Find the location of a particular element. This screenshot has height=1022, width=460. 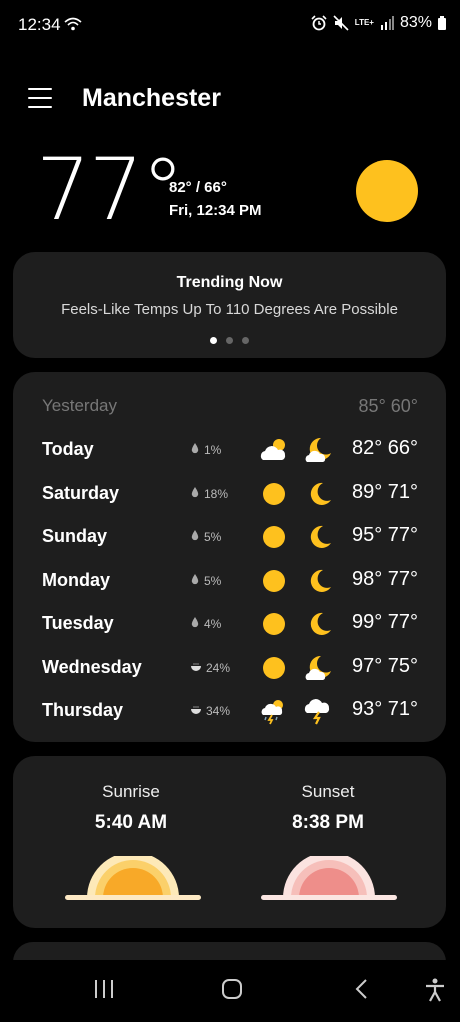

mute-icon is located at coordinates (341, 23).